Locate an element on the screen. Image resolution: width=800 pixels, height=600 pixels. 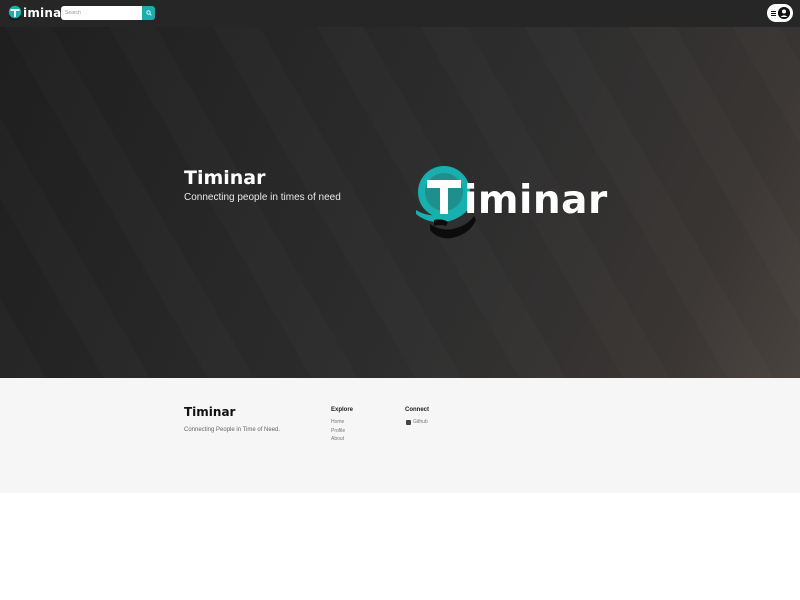
footer-link-profile: Profile is located at coordinates (338, 431).